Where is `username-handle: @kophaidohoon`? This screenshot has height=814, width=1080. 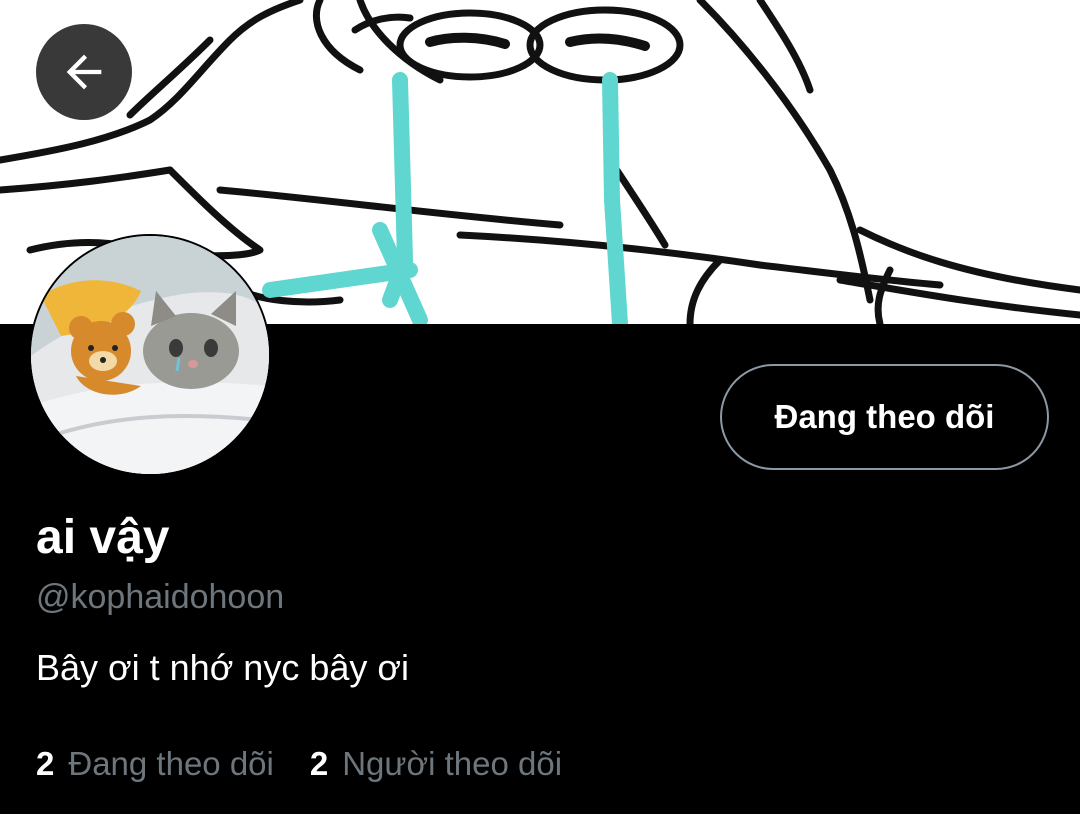
username-handle: @kophaidohoon is located at coordinates (160, 597).